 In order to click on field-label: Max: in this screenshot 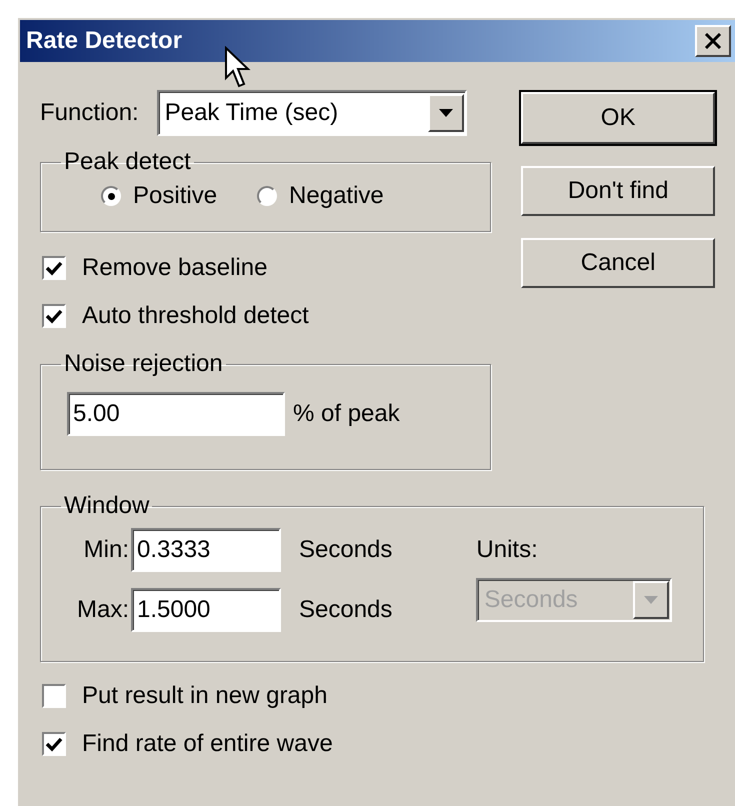, I will do `click(102, 610)`.